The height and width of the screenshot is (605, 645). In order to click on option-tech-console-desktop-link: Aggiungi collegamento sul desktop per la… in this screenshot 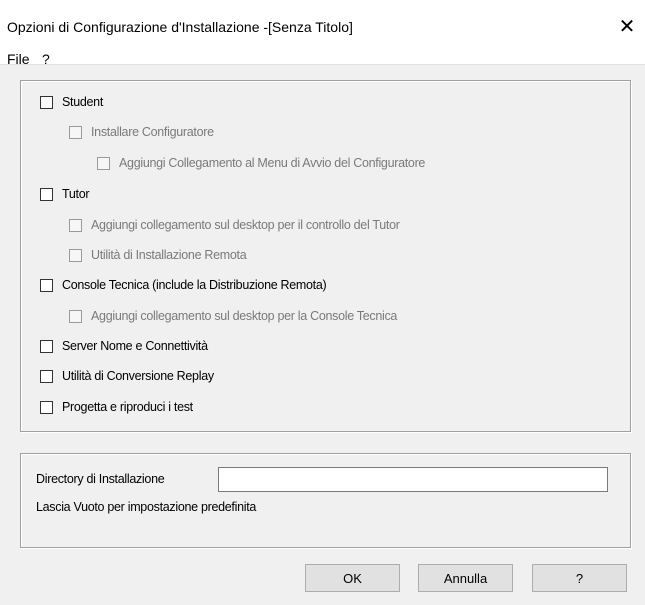, I will do `click(233, 316)`.